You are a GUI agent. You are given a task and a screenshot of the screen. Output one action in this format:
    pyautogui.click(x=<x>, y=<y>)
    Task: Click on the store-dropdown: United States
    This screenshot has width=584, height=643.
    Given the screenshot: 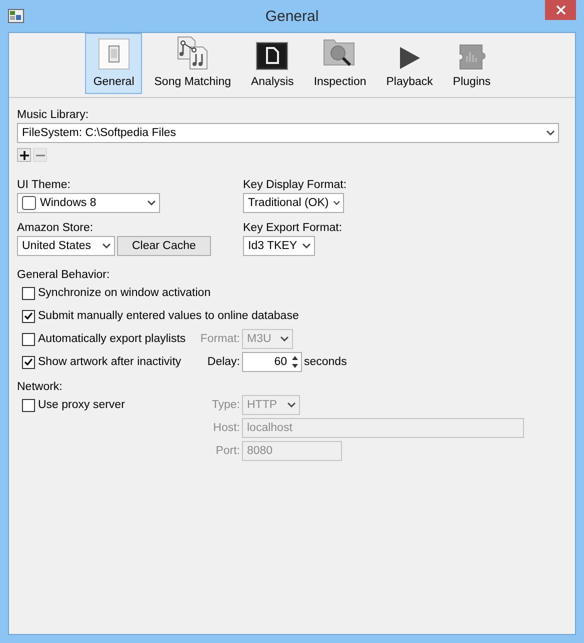 What is the action you would take?
    pyautogui.click(x=66, y=246)
    